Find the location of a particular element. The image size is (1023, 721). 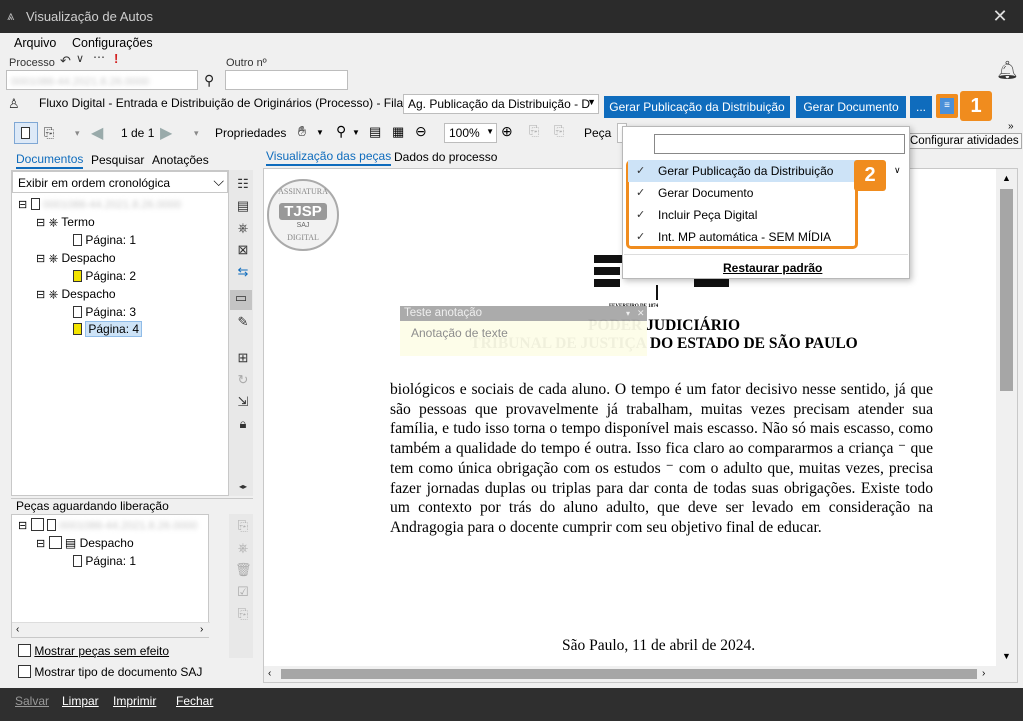

add-icon: ⊞ is located at coordinates (243, 358).